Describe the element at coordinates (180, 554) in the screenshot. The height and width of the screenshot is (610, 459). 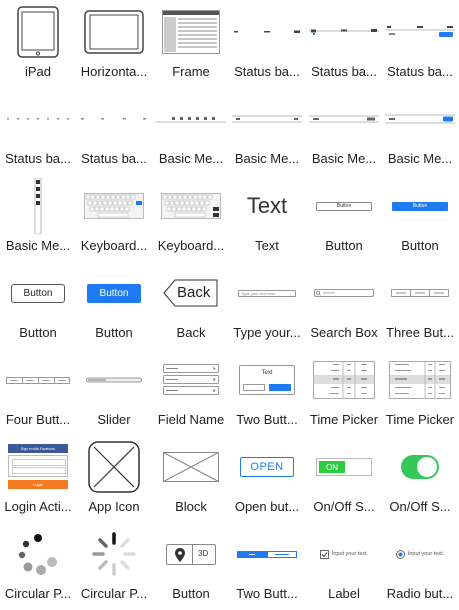
I see `location-pin-icon` at that location.